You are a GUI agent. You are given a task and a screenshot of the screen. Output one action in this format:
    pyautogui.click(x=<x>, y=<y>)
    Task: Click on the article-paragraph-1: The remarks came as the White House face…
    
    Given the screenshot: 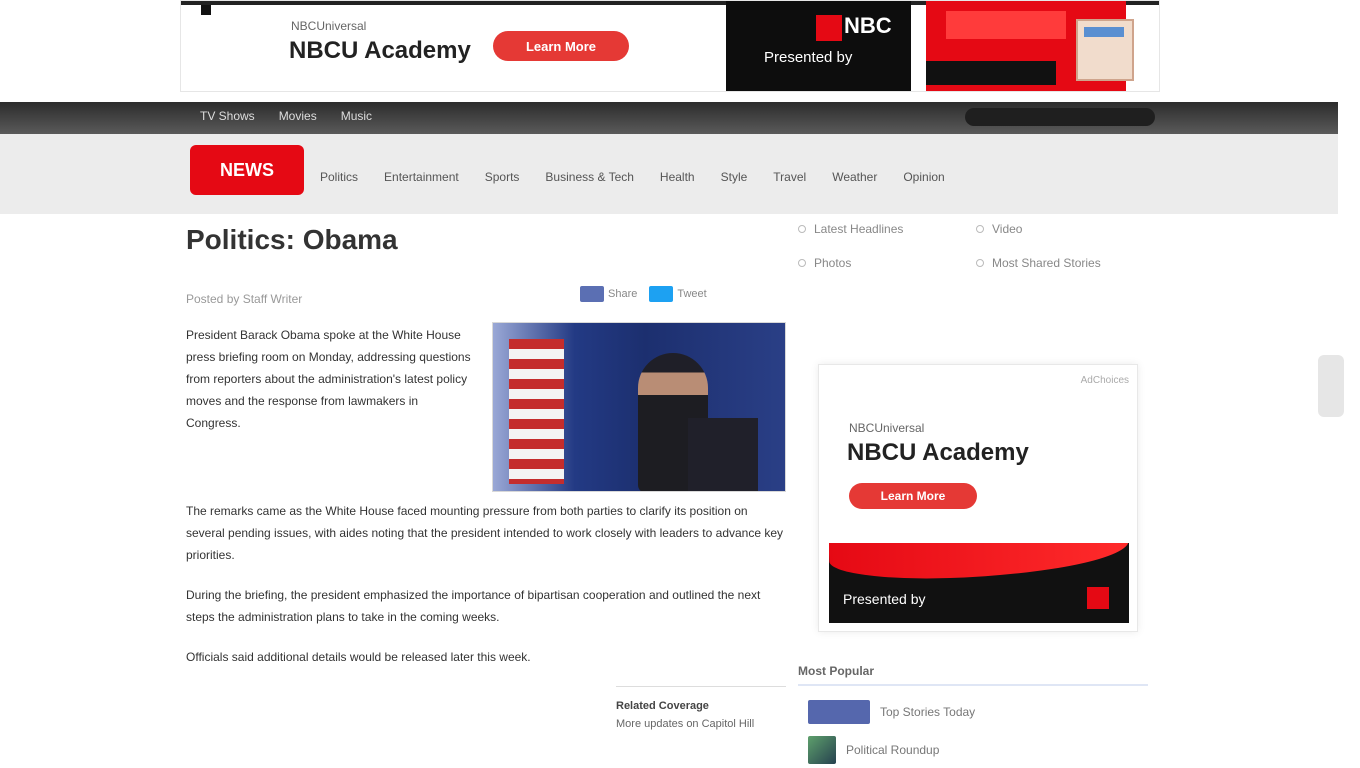 What is the action you would take?
    pyautogui.click(x=485, y=533)
    